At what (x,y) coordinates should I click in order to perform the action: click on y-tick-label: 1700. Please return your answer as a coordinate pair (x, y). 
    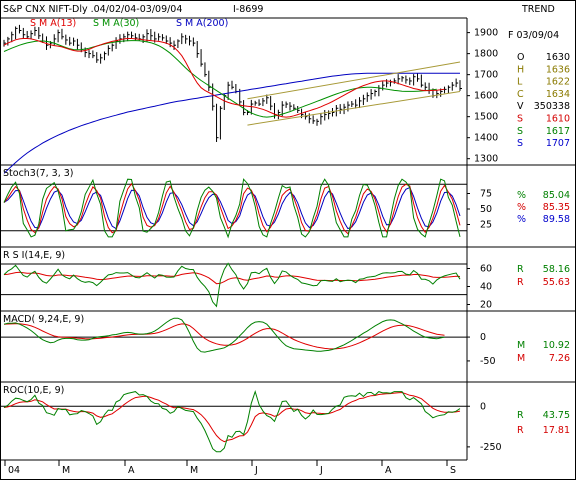
    Looking at the image, I should click on (486, 75).